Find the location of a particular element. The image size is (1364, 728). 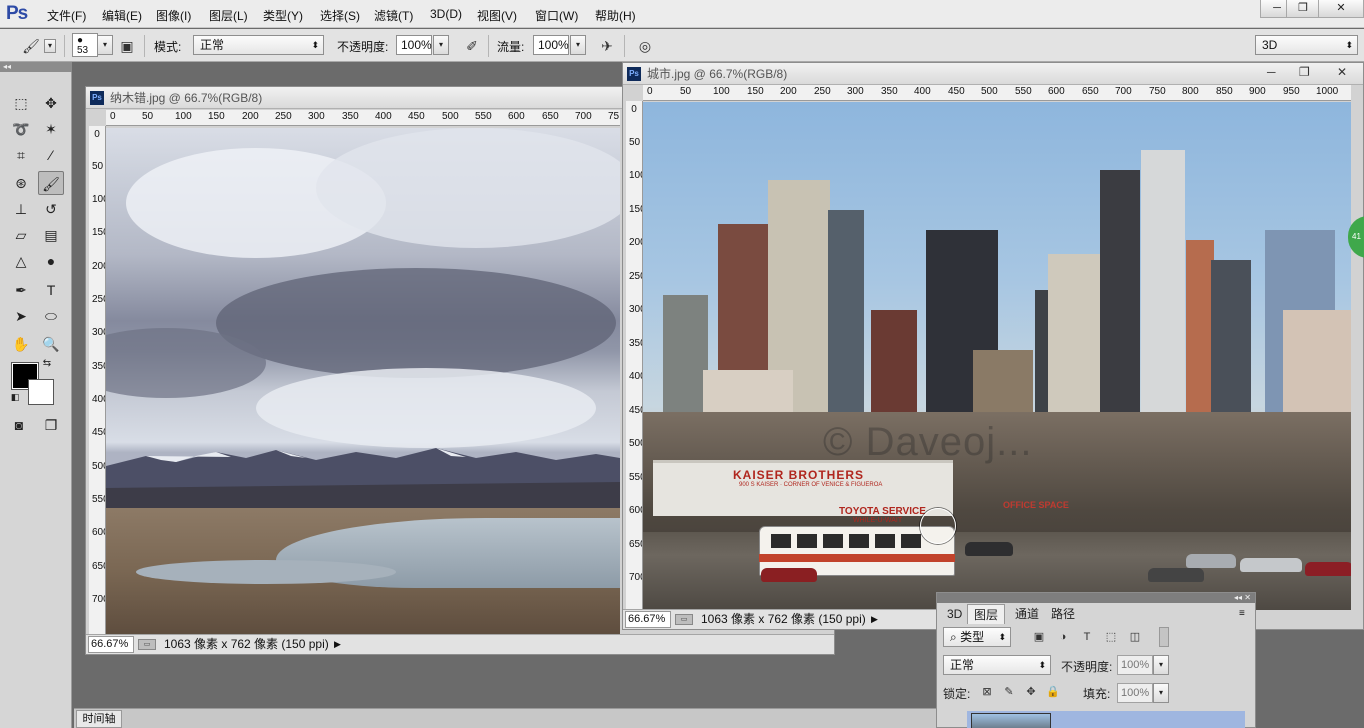

menu-help: 帮助(H) is located at coordinates (615, 15).